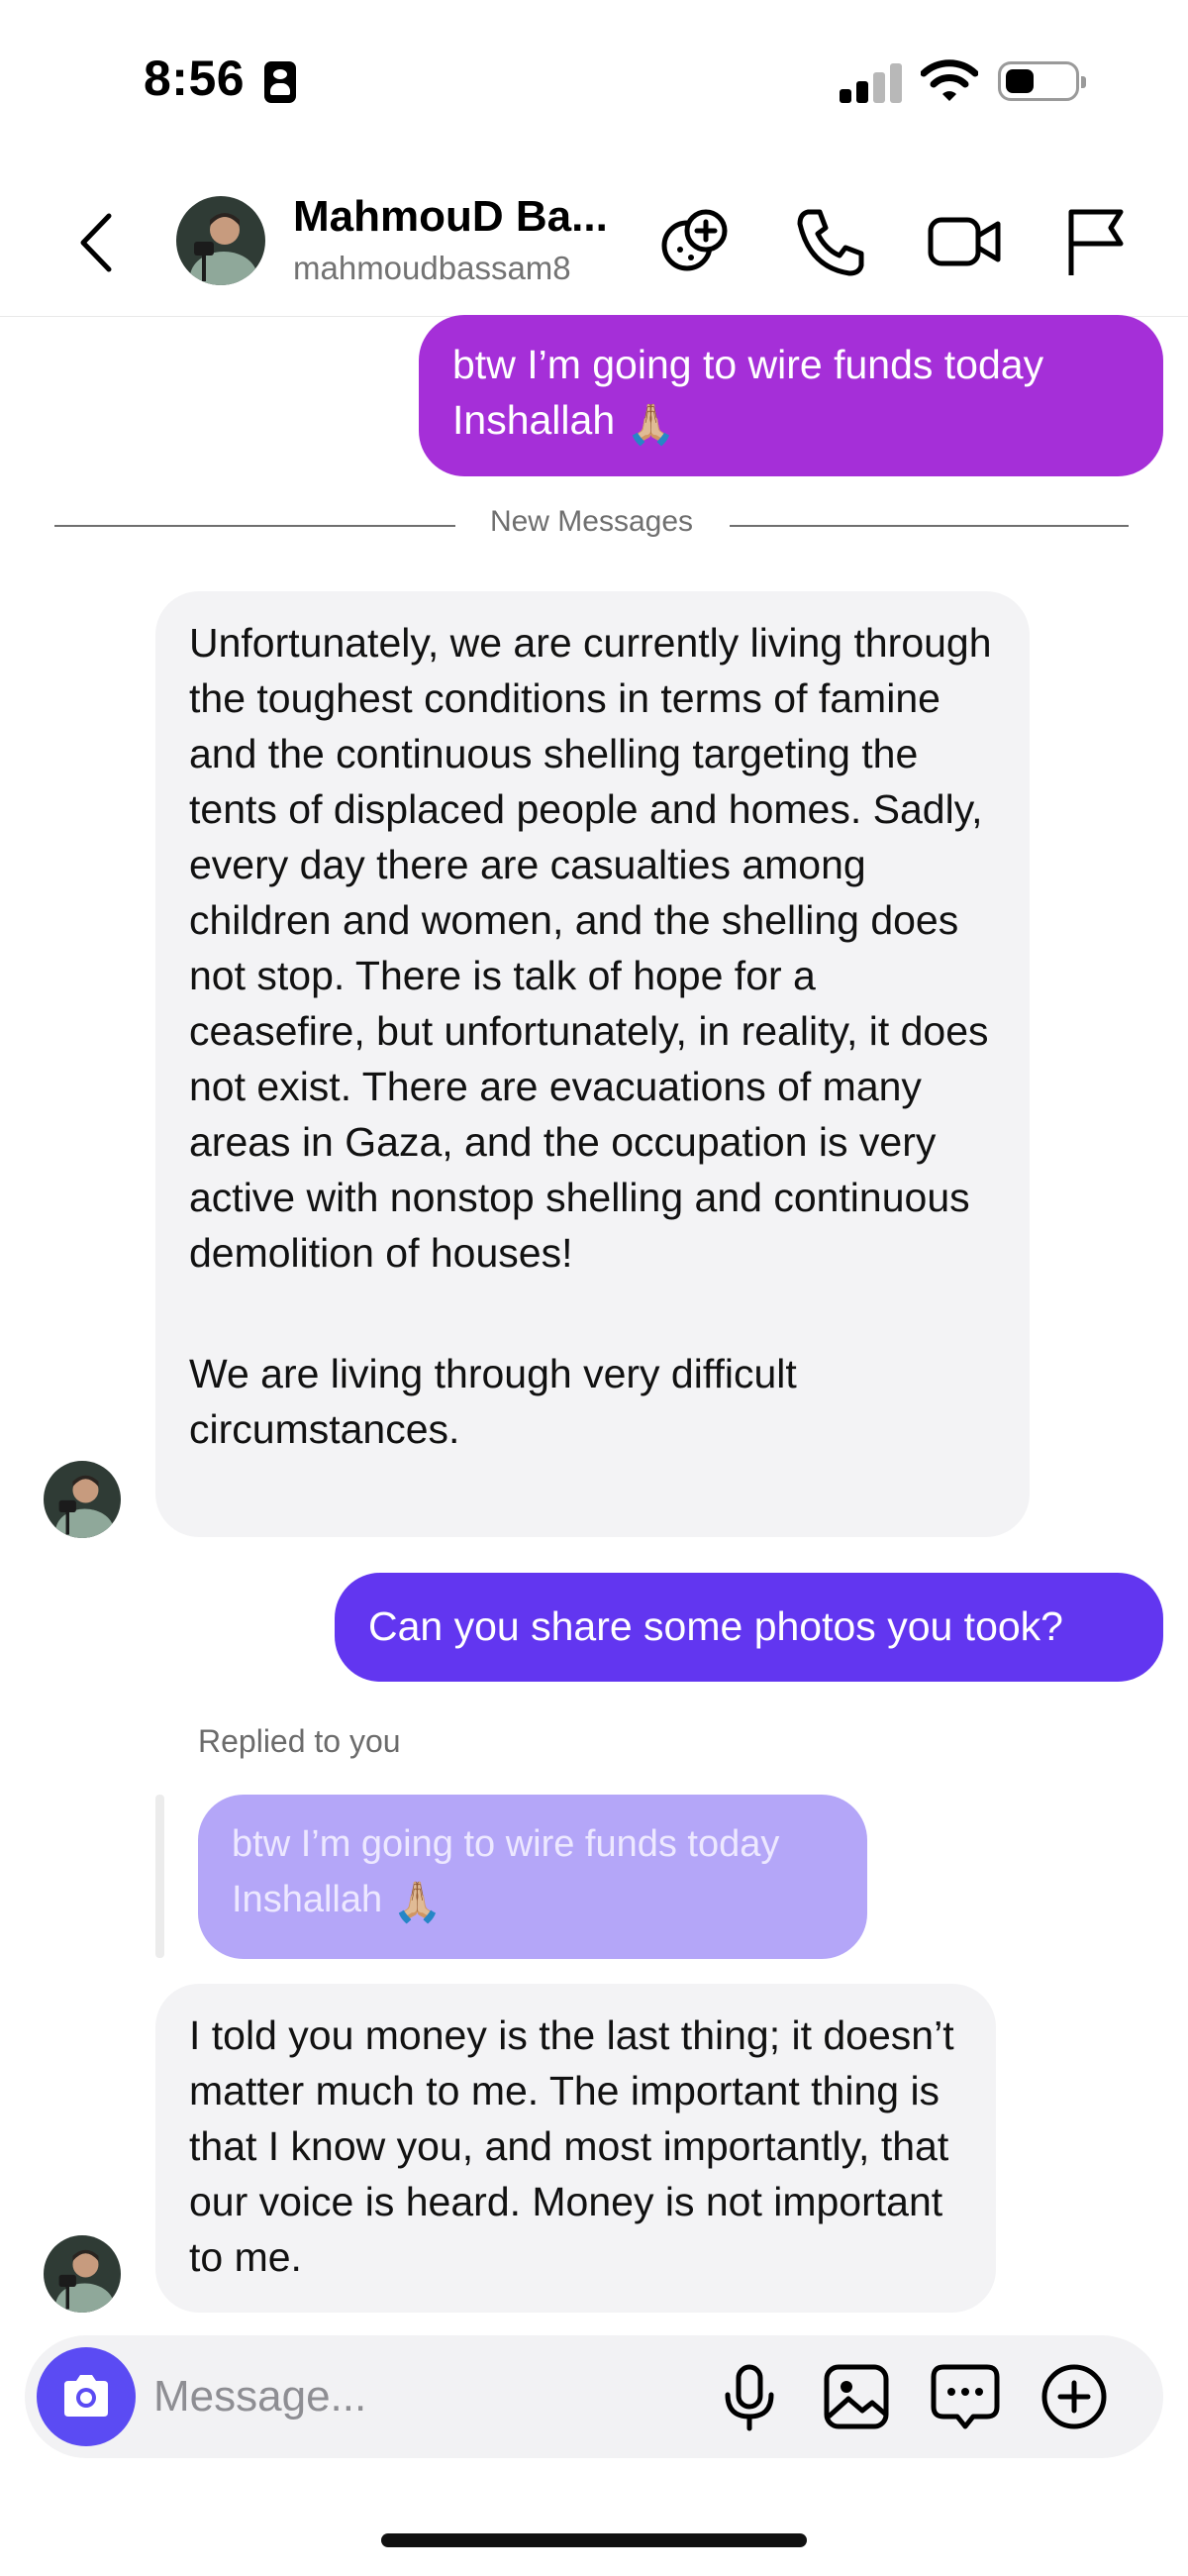 The image size is (1188, 2576). What do you see at coordinates (299, 1741) in the screenshot?
I see `replied-to-label: Replied to you` at bounding box center [299, 1741].